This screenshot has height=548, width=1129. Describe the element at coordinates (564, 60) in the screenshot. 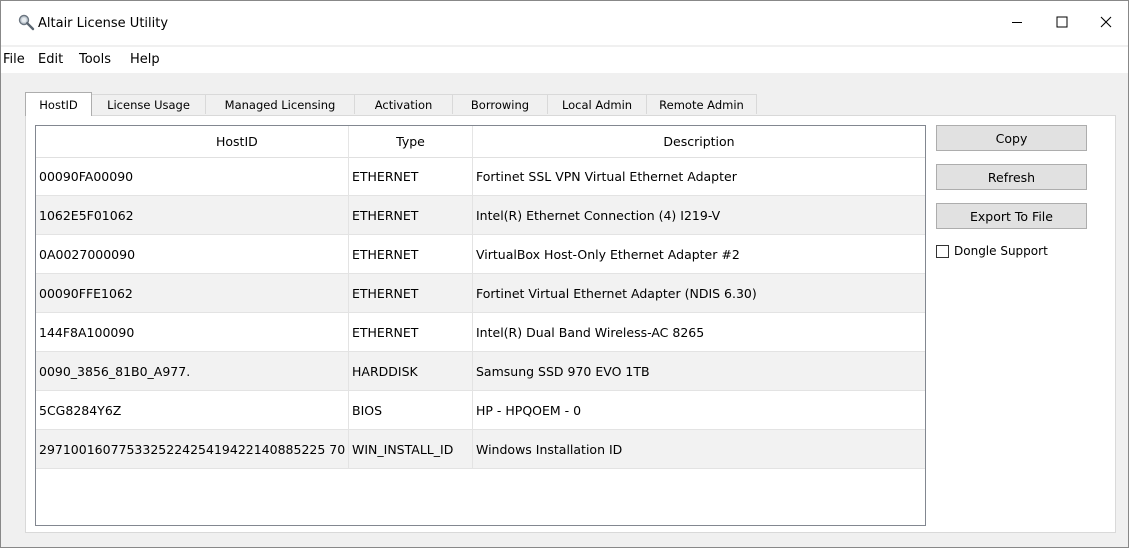

I see `menu-bar: File Edit Tools Help` at that location.